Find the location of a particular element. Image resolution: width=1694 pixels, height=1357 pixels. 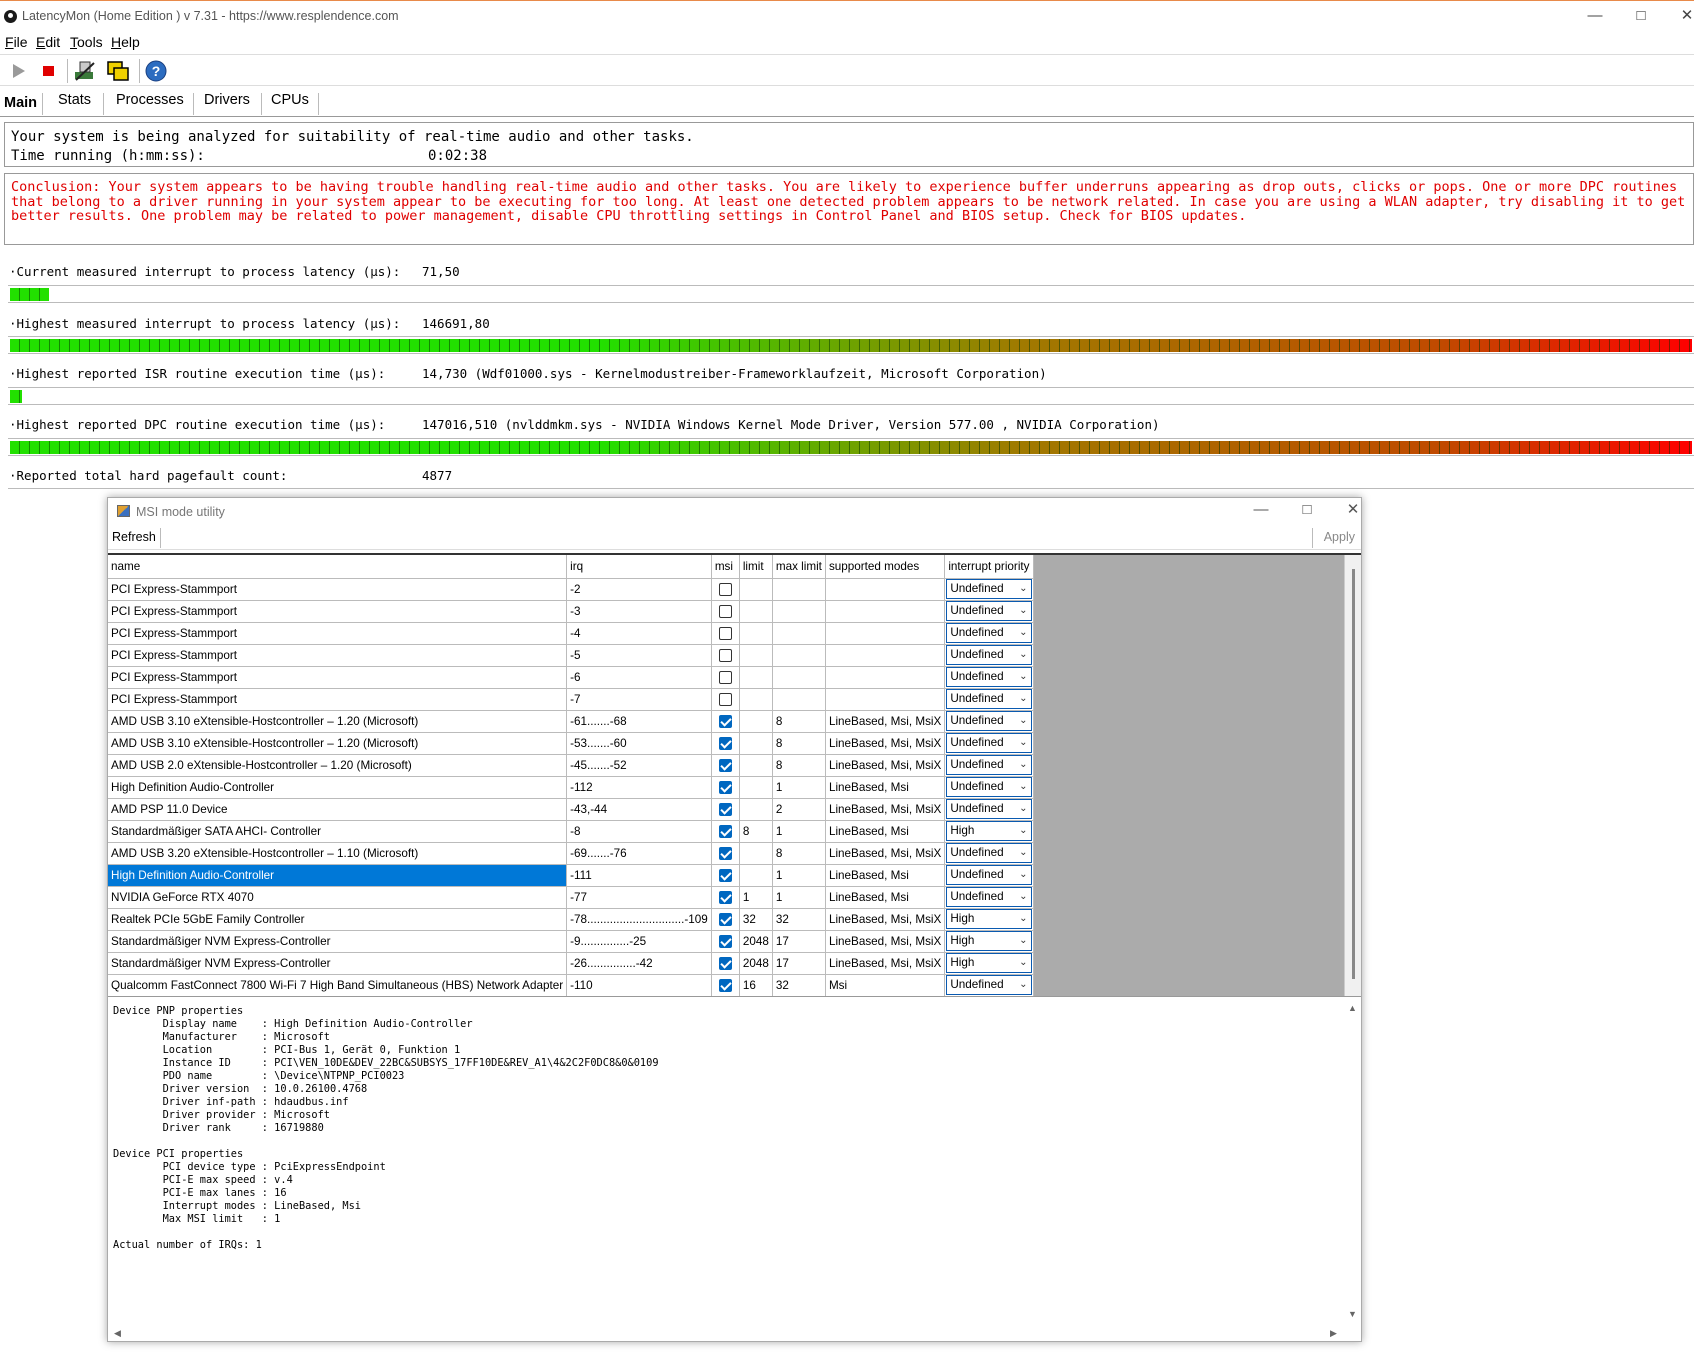

grid-scroll-thumb is located at coordinates (1353, 774).